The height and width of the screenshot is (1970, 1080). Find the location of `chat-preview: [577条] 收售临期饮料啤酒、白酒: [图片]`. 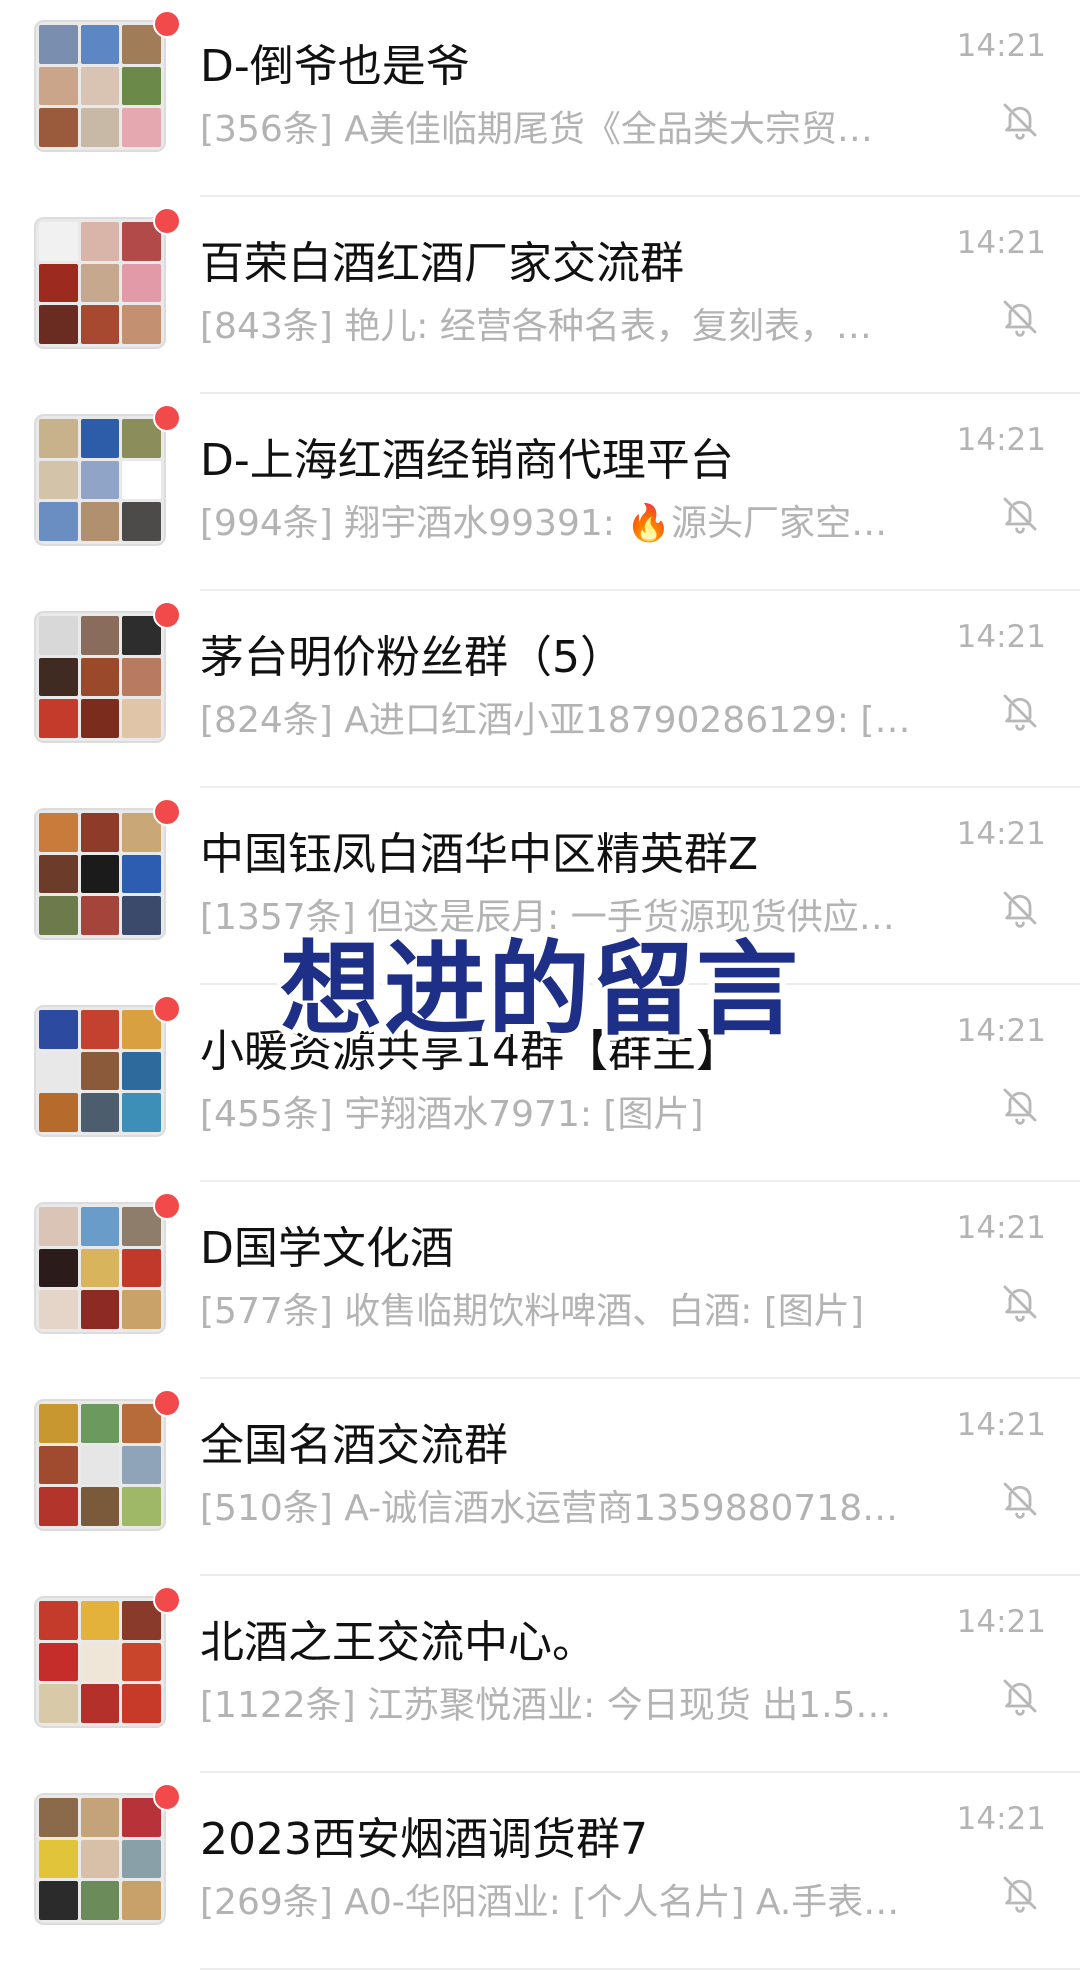

chat-preview: [577条] 收售临期饮料啤酒、白酒: [图片] is located at coordinates (532, 1311).